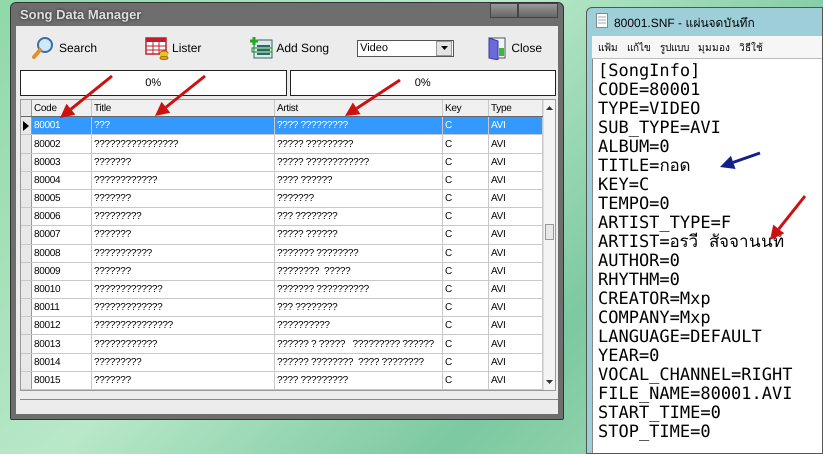 This screenshot has height=454, width=823. What do you see at coordinates (183, 144) in the screenshot?
I see `table-cell: ????????????????` at bounding box center [183, 144].